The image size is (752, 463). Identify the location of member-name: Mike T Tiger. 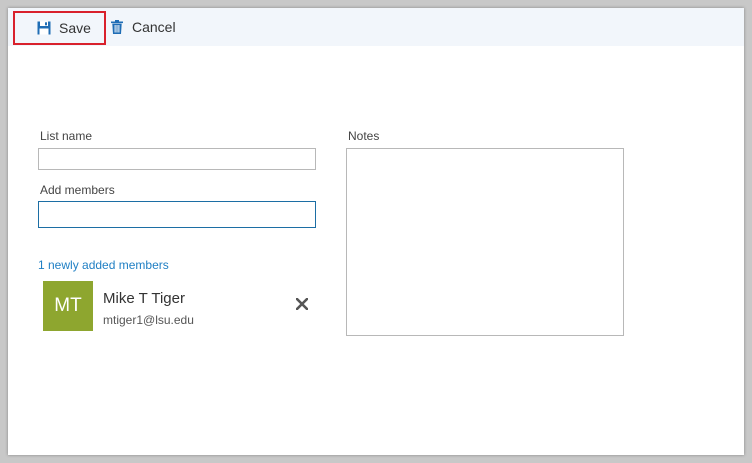
(144, 298).